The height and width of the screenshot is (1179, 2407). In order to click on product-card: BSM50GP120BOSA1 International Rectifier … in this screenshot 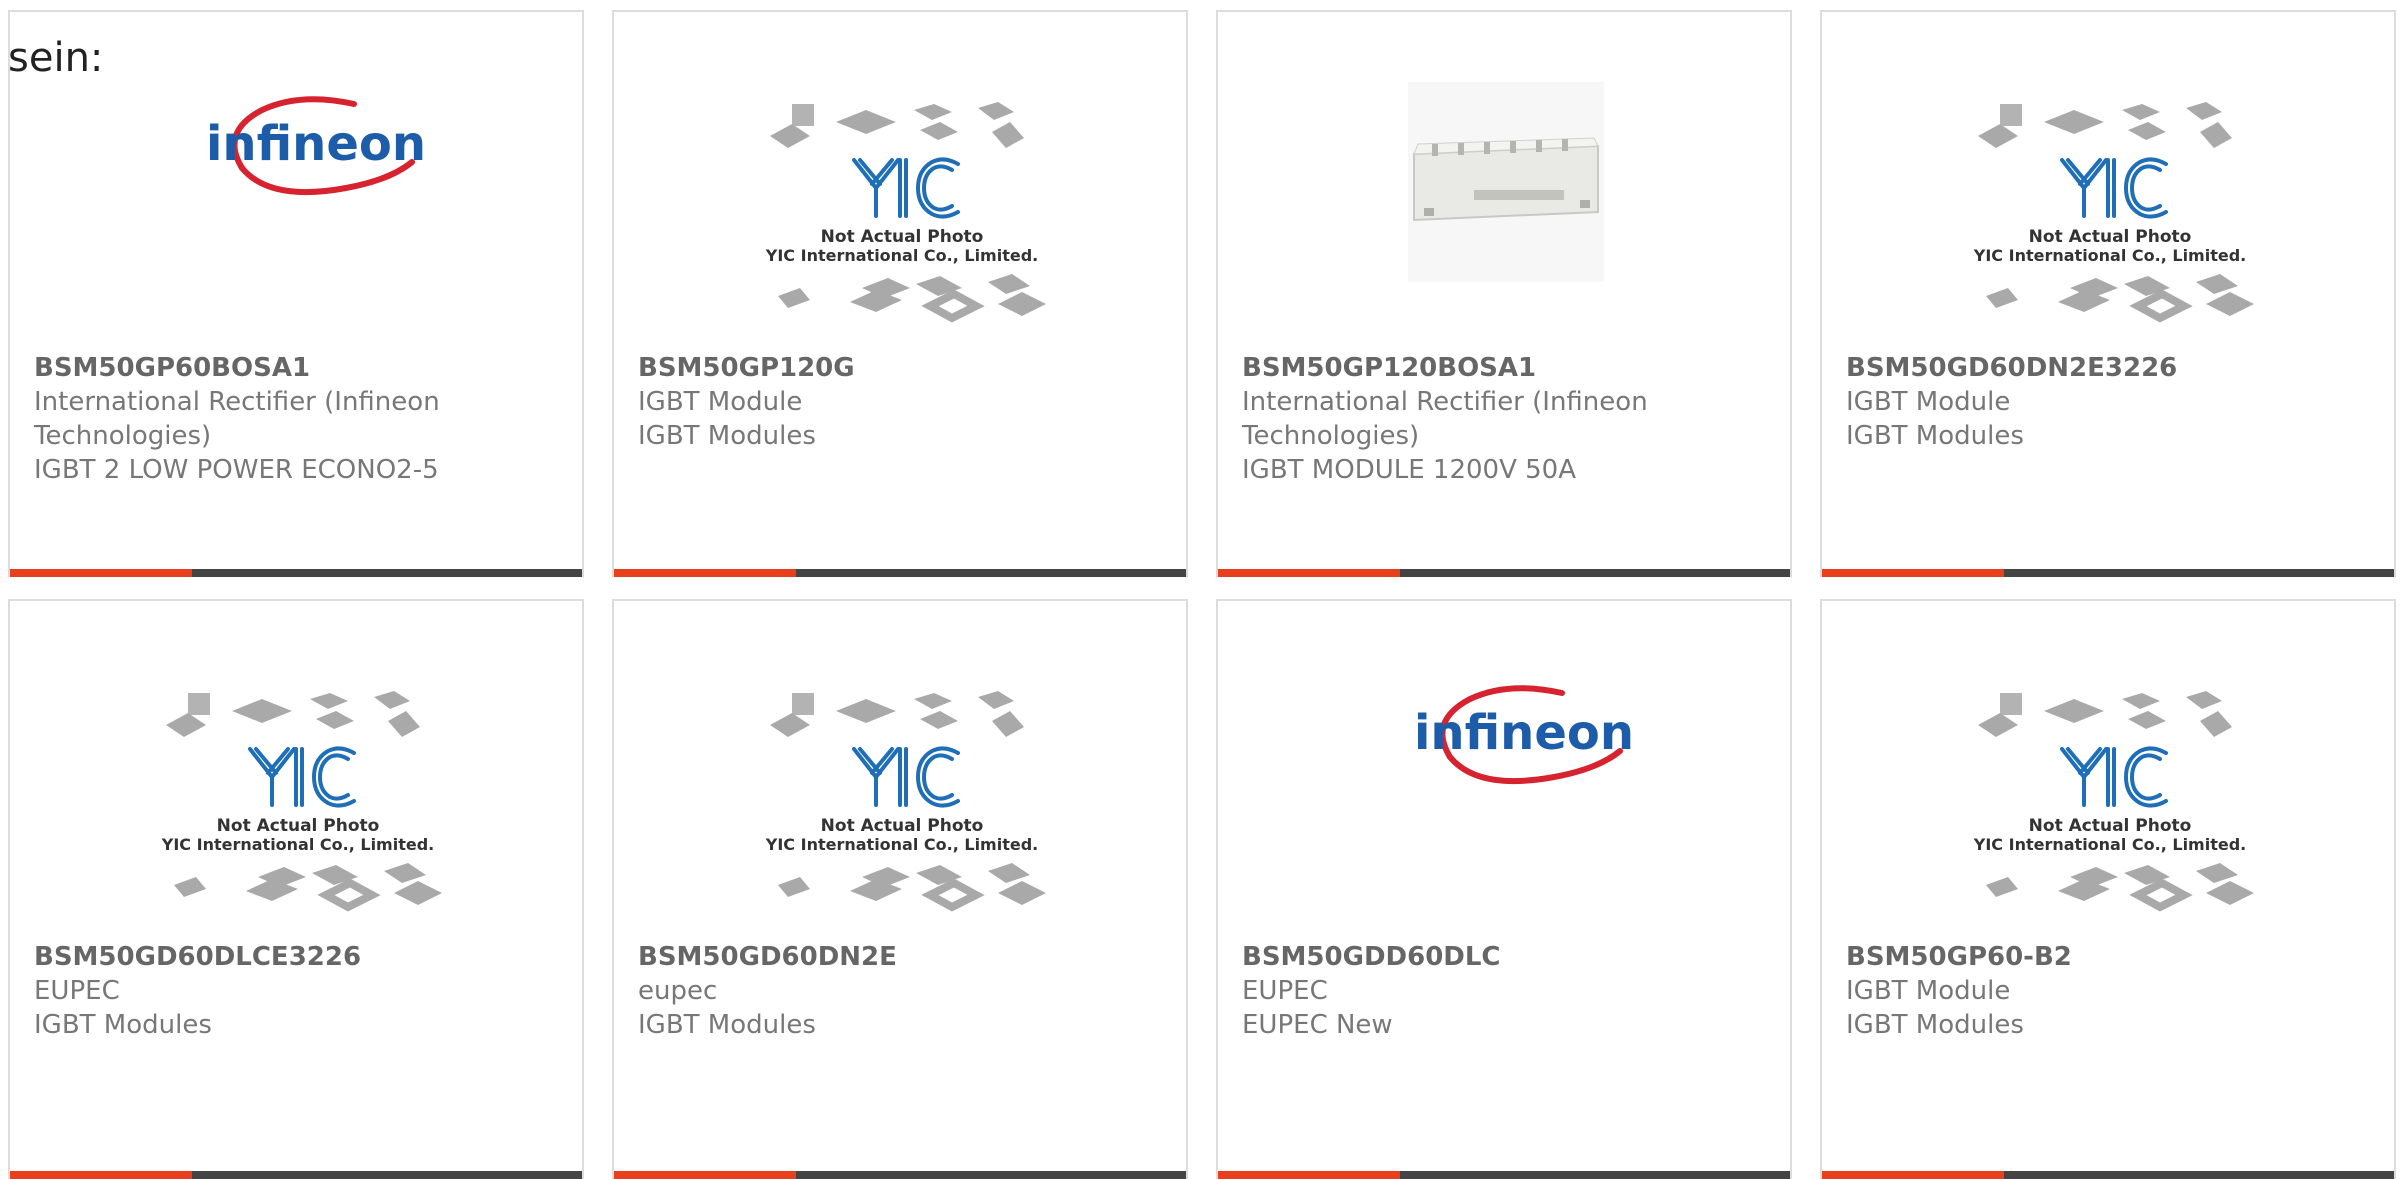, I will do `click(1504, 293)`.